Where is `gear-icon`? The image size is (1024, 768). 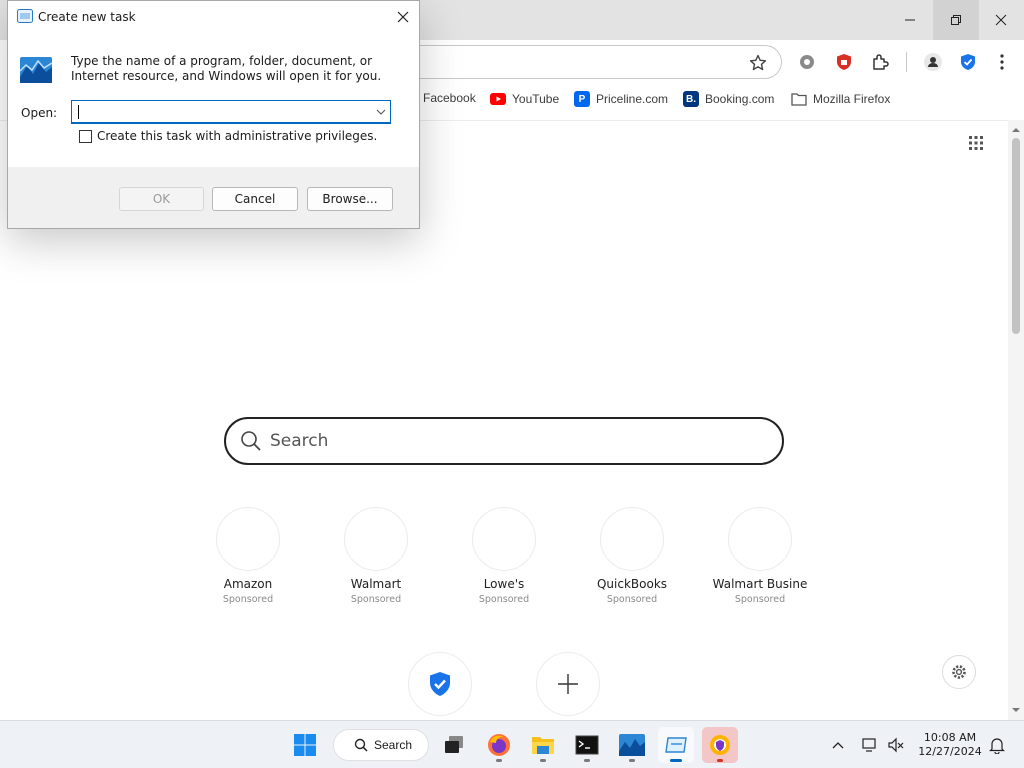 gear-icon is located at coordinates (959, 672).